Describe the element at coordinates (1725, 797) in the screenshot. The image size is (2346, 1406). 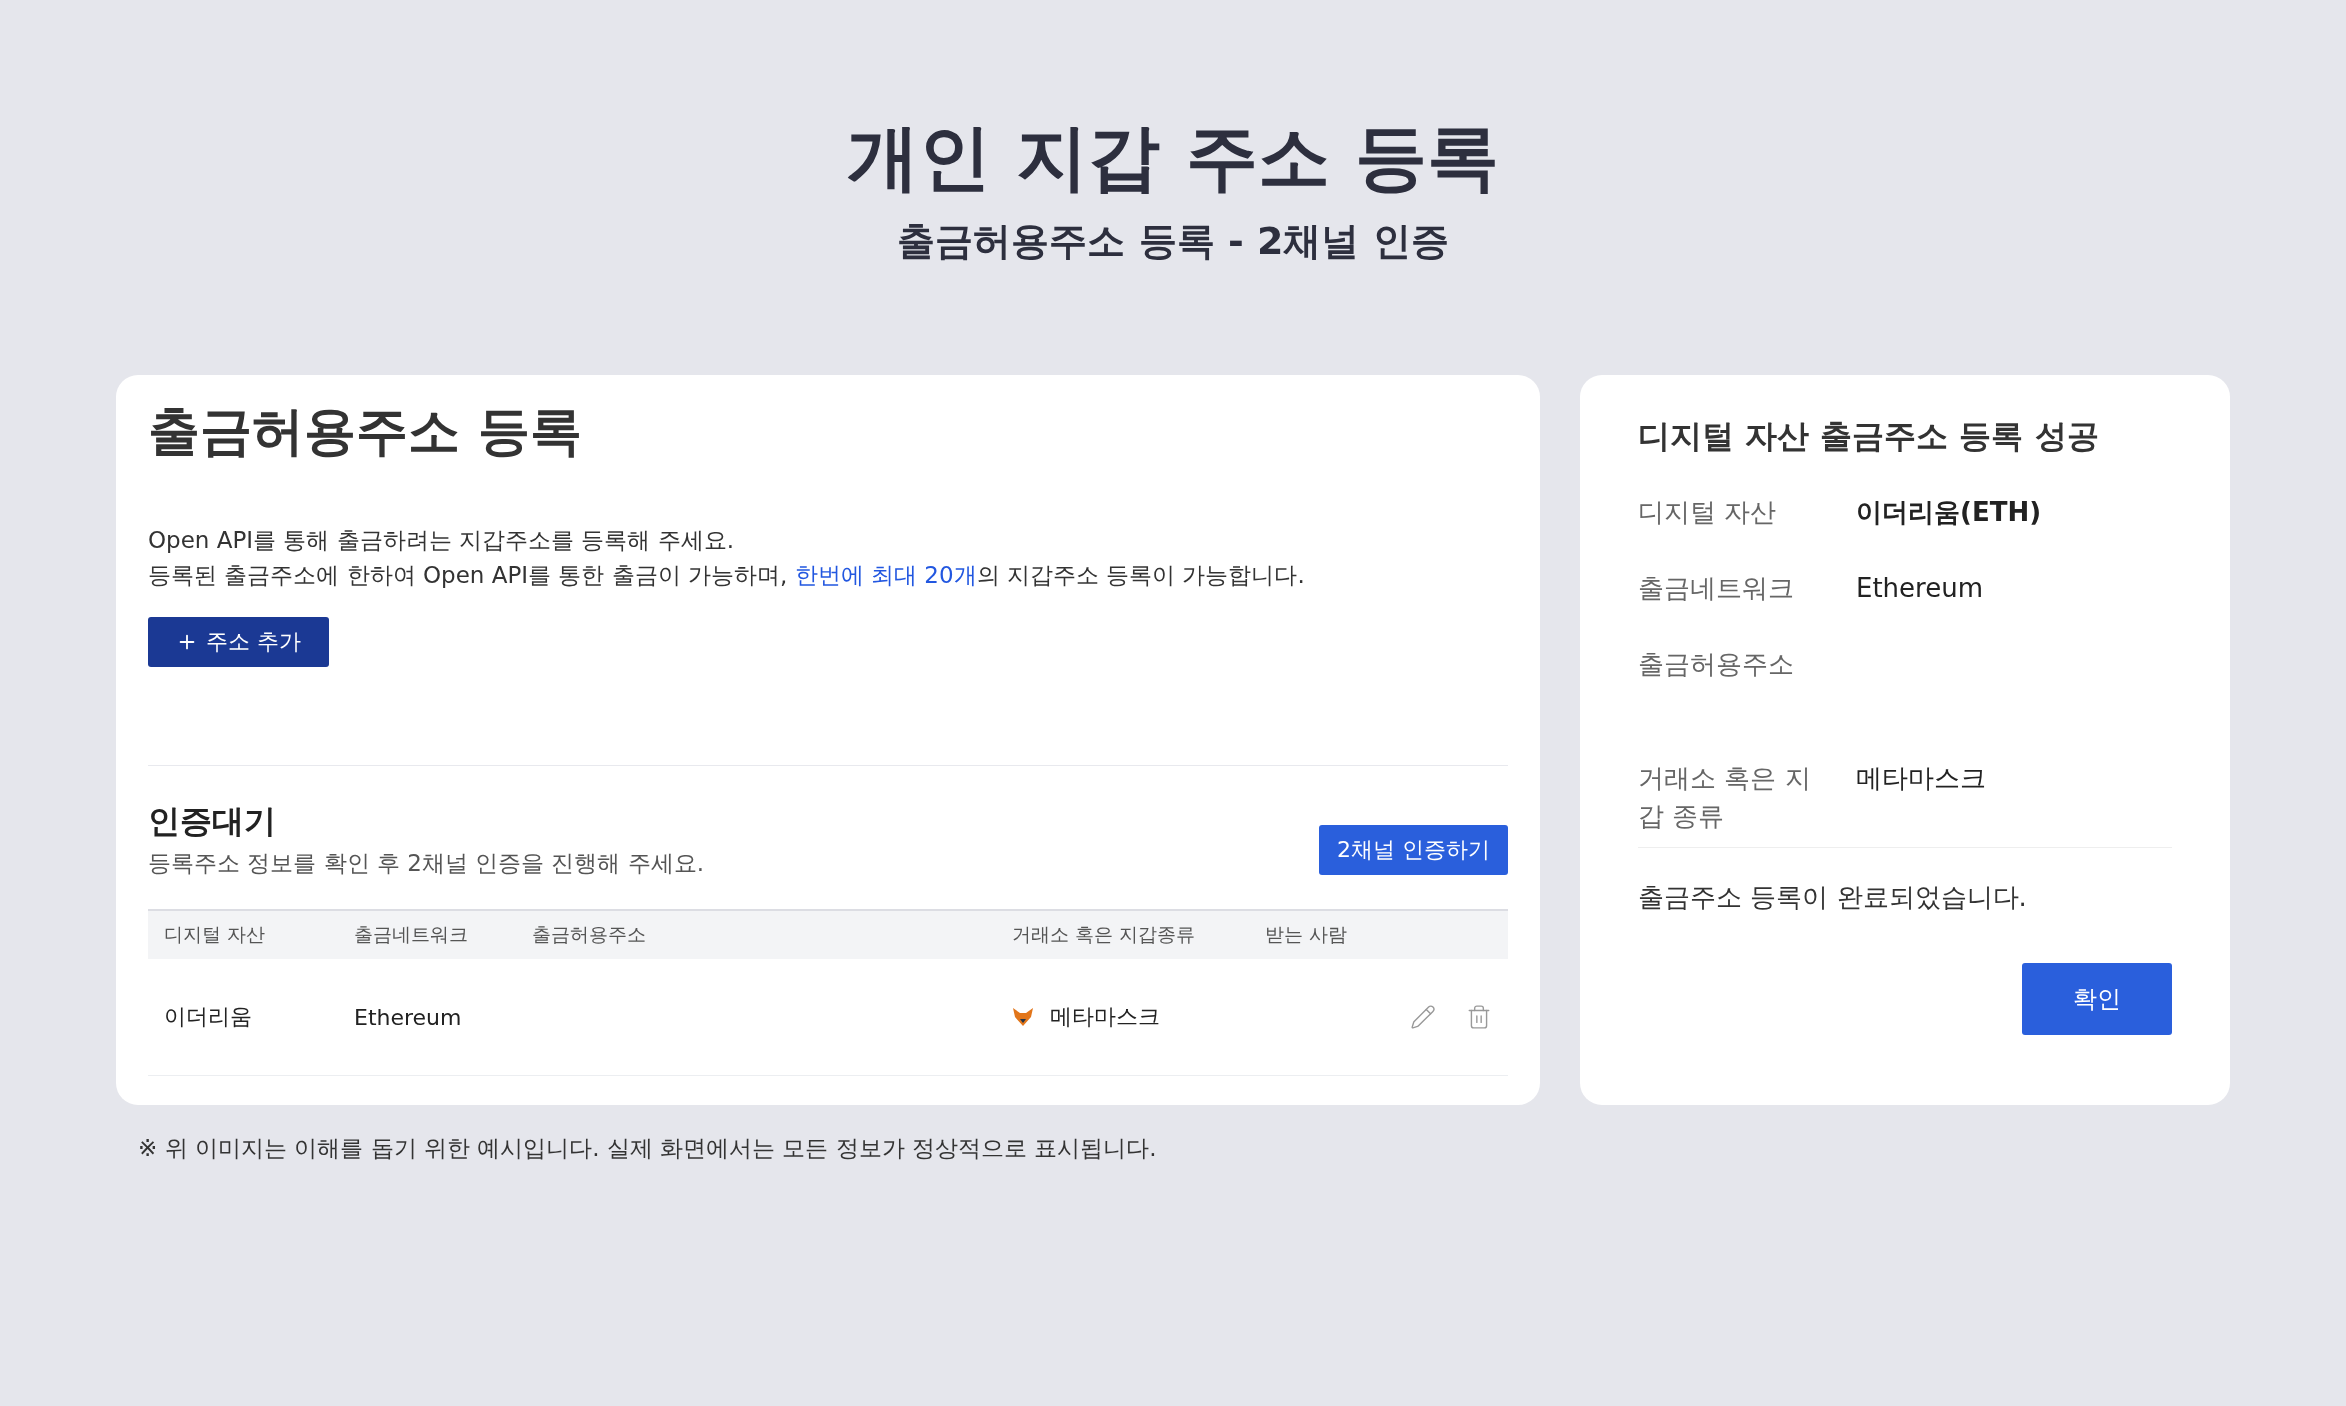
I see `field-label: 거래소 혹은 지갑 종류` at that location.